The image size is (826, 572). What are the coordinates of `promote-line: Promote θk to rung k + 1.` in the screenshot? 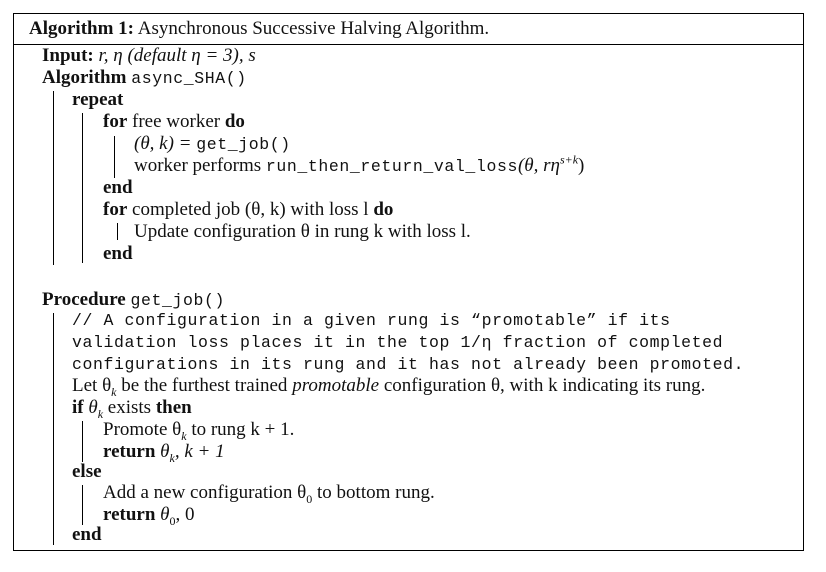 It's located at (199, 430).